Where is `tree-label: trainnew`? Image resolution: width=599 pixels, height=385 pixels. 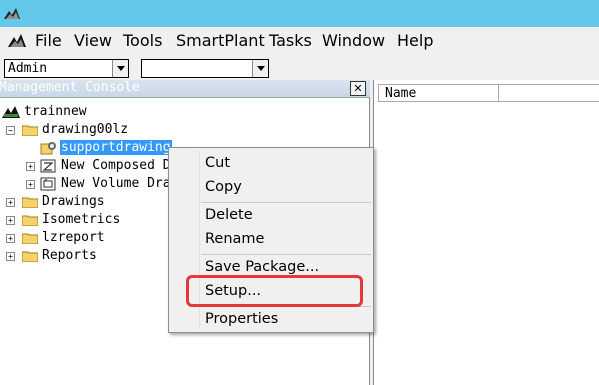 tree-label: trainnew is located at coordinates (55, 111).